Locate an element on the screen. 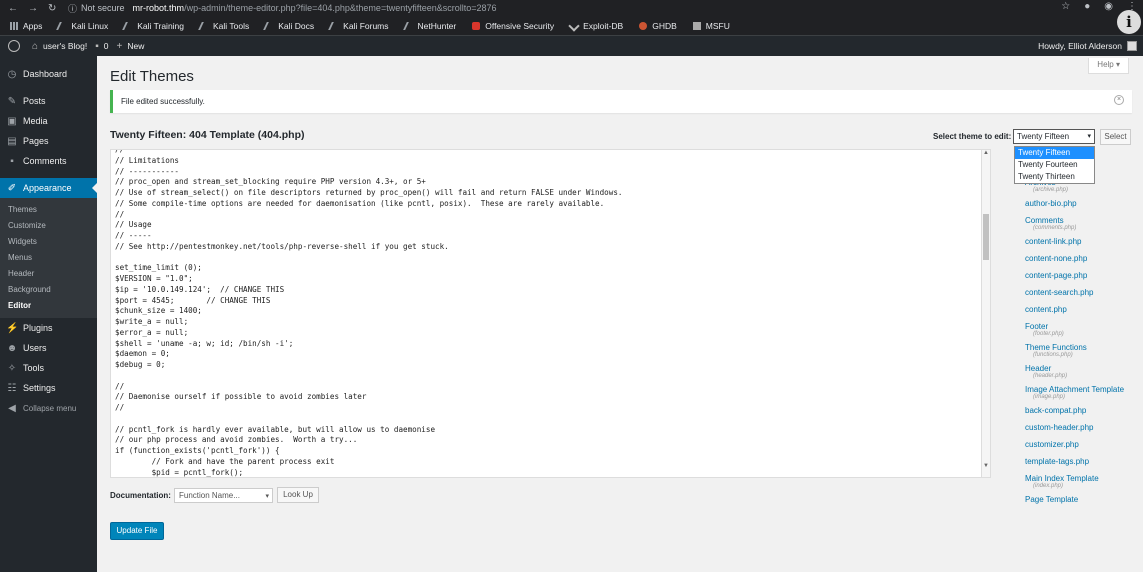 The height and width of the screenshot is (572, 1143). wordpress-icon is located at coordinates (14, 46).